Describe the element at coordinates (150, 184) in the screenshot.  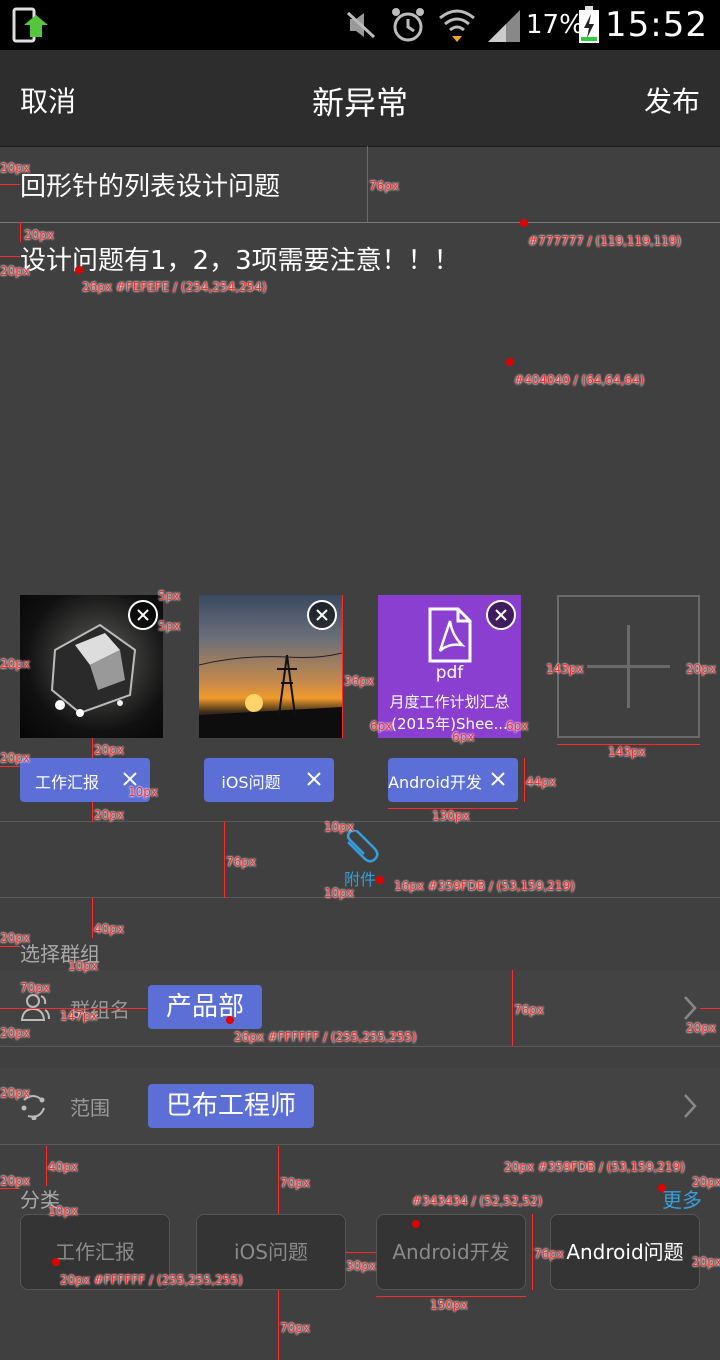
I see `title-input: 回形针的列表设计问题` at that location.